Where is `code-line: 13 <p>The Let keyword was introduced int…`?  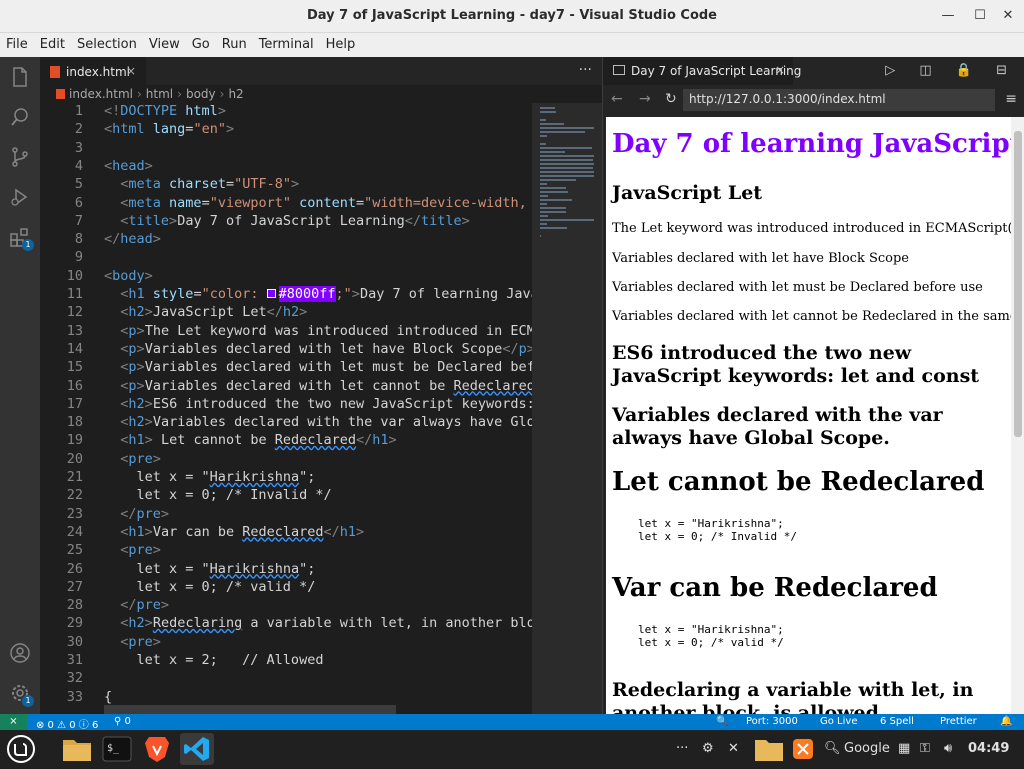
code-line: 13 <p>The Let keyword was introduced int… is located at coordinates (286, 332).